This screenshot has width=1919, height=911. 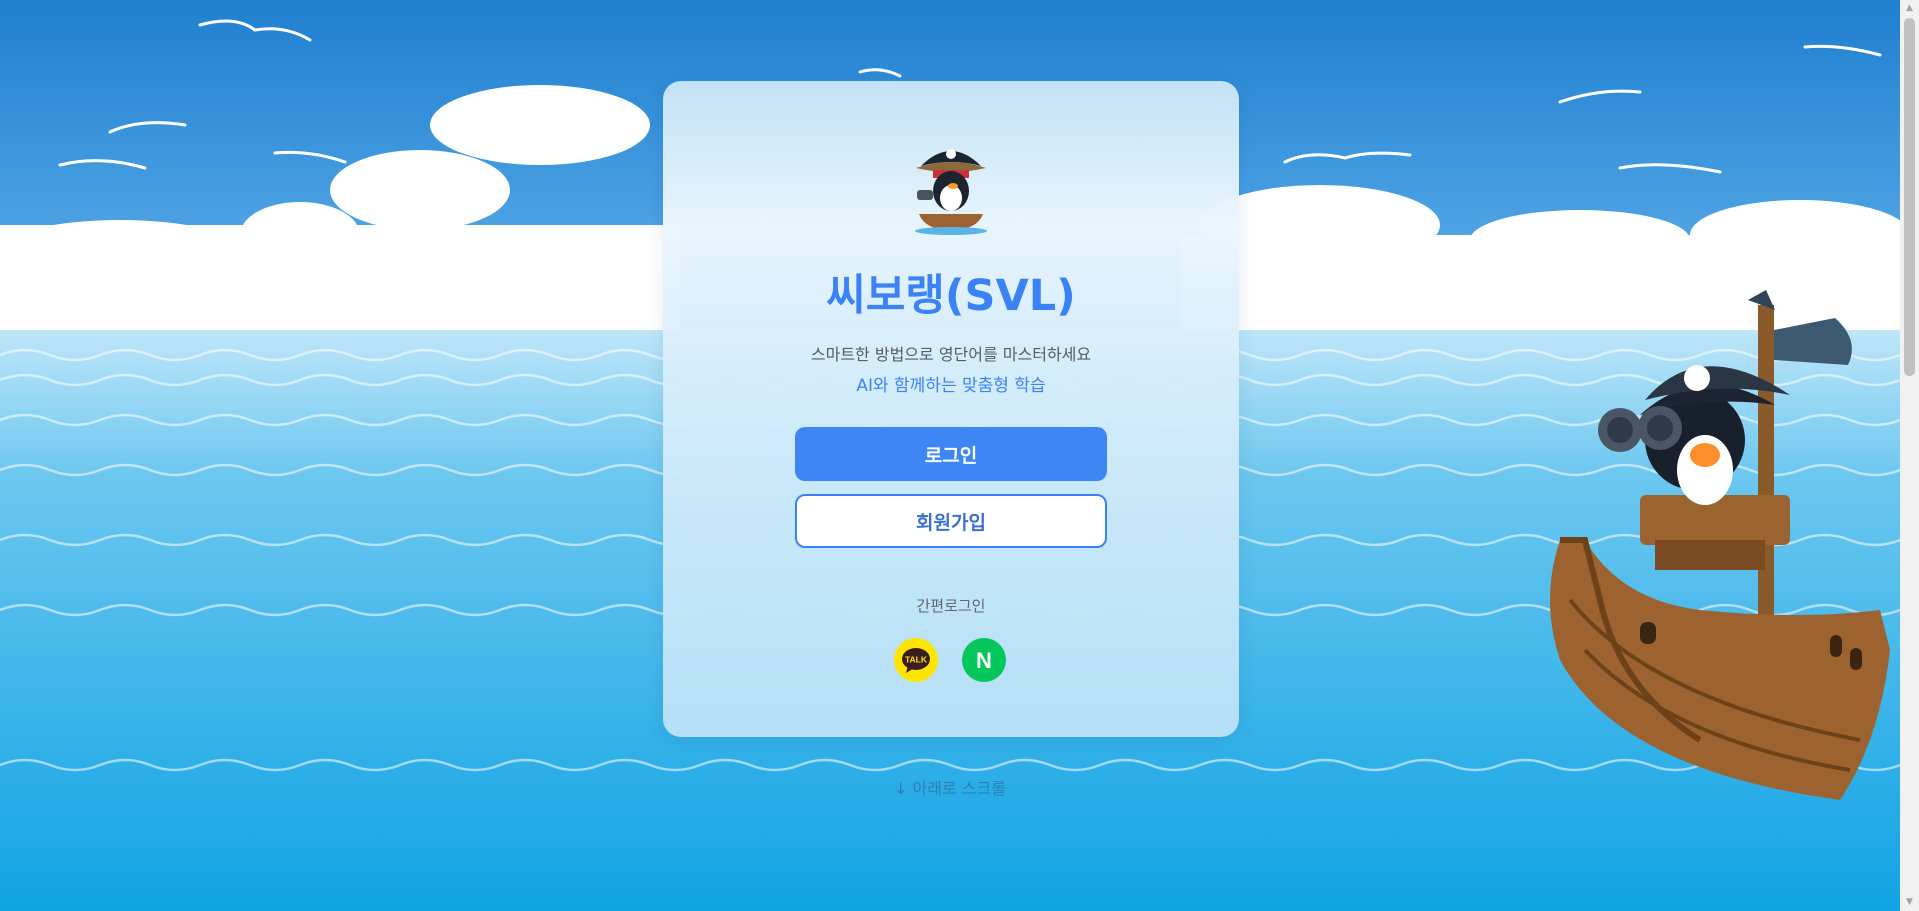 What do you see at coordinates (951, 192) in the screenshot?
I see `pirate-penguin-in-boat-icon` at bounding box center [951, 192].